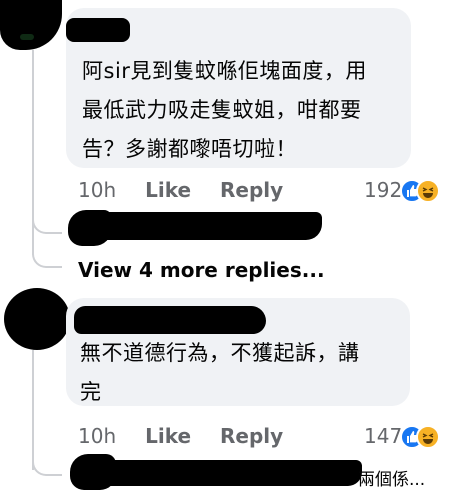 The width and height of the screenshot is (454, 500). What do you see at coordinates (404, 437) in the screenshot?
I see `reaction-summary: 147` at bounding box center [404, 437].